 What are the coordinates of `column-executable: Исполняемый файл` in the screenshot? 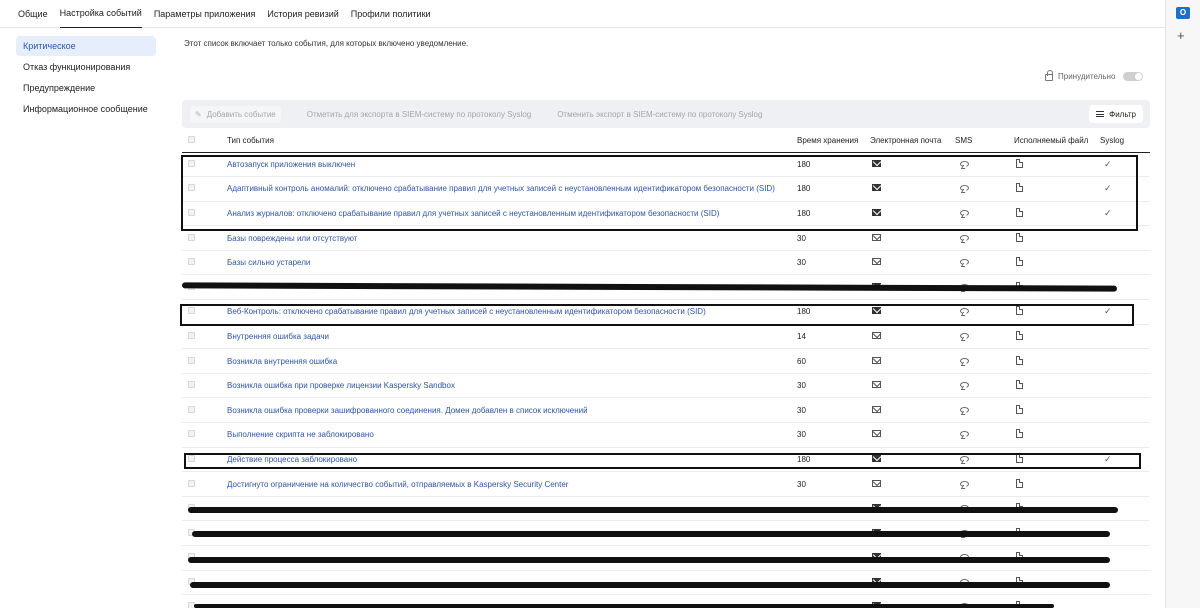 It's located at (1057, 141).